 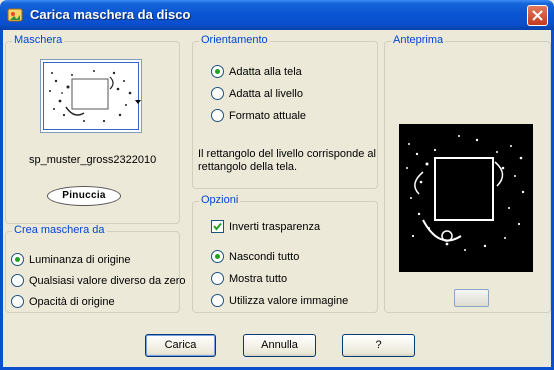 I want to click on radio-label: Formato attuale, so click(x=268, y=115).